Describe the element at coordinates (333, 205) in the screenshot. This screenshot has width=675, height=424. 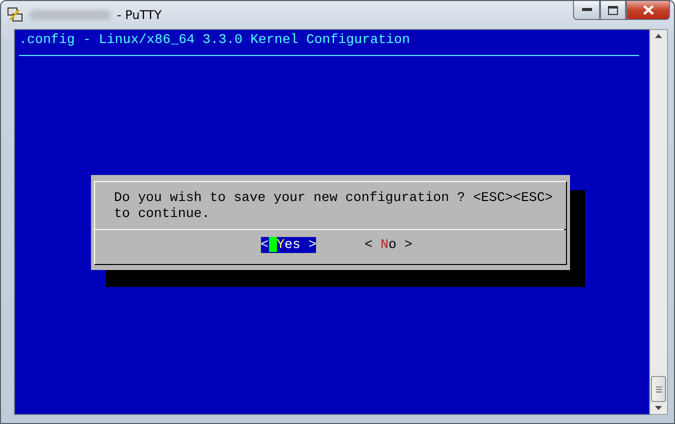
I see `dialog-message: Do you wish to save your new configuration ? <ESC><ESC> to continue.` at that location.